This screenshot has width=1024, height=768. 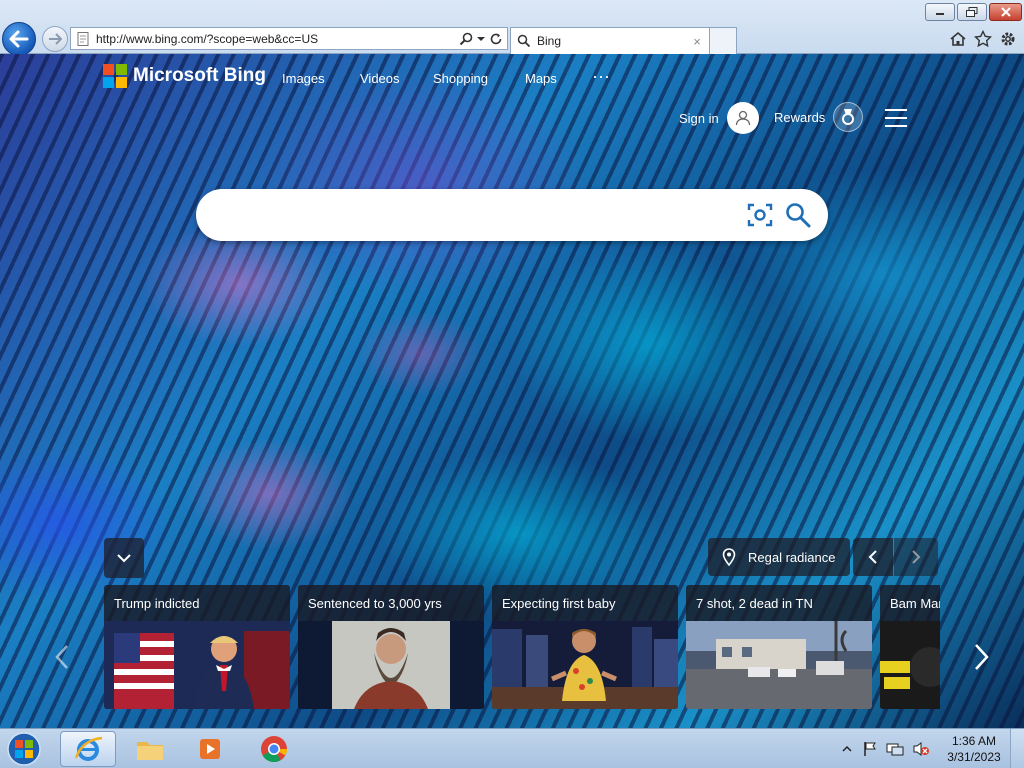 I want to click on close-icon, so click(x=1005, y=12).